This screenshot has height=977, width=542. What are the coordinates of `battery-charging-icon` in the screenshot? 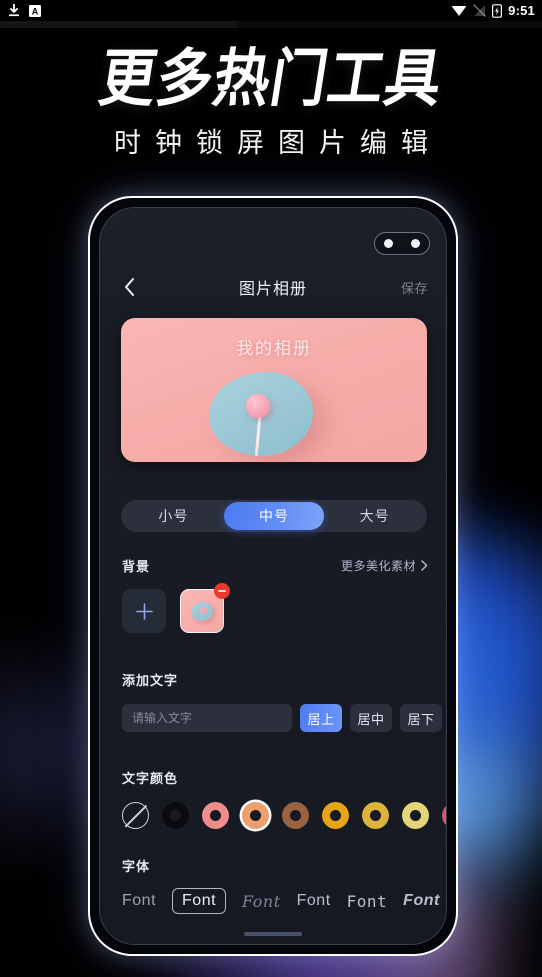 It's located at (497, 10).